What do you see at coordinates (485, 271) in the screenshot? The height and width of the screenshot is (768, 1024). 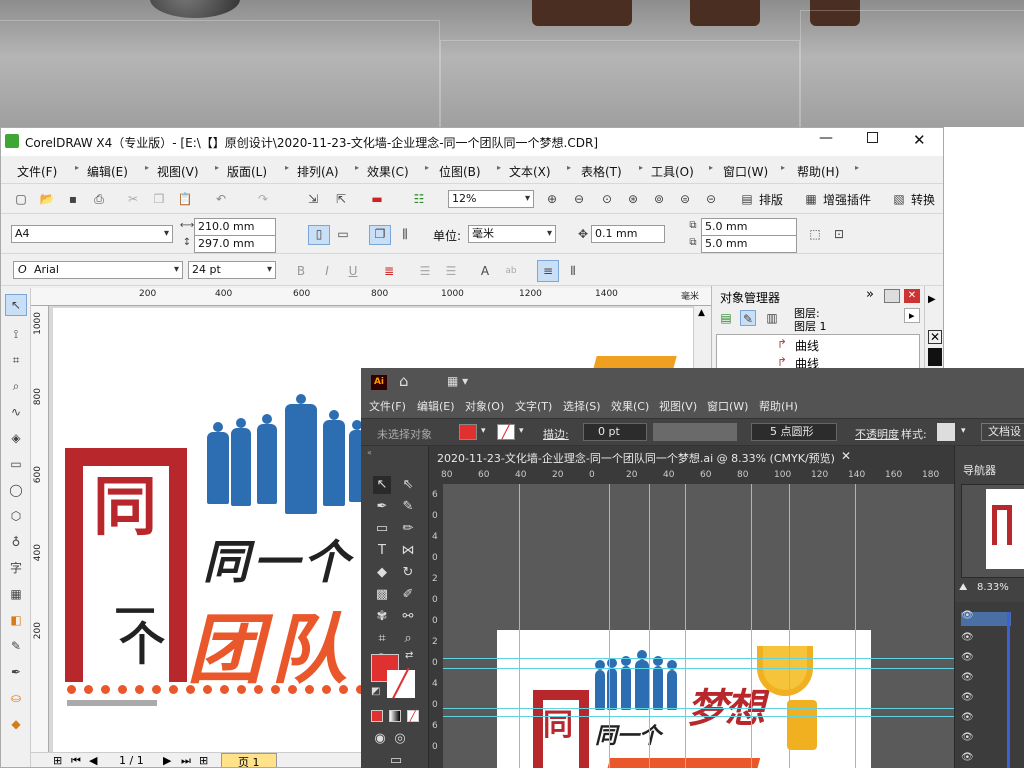 I see `character-format-icon: A` at bounding box center [485, 271].